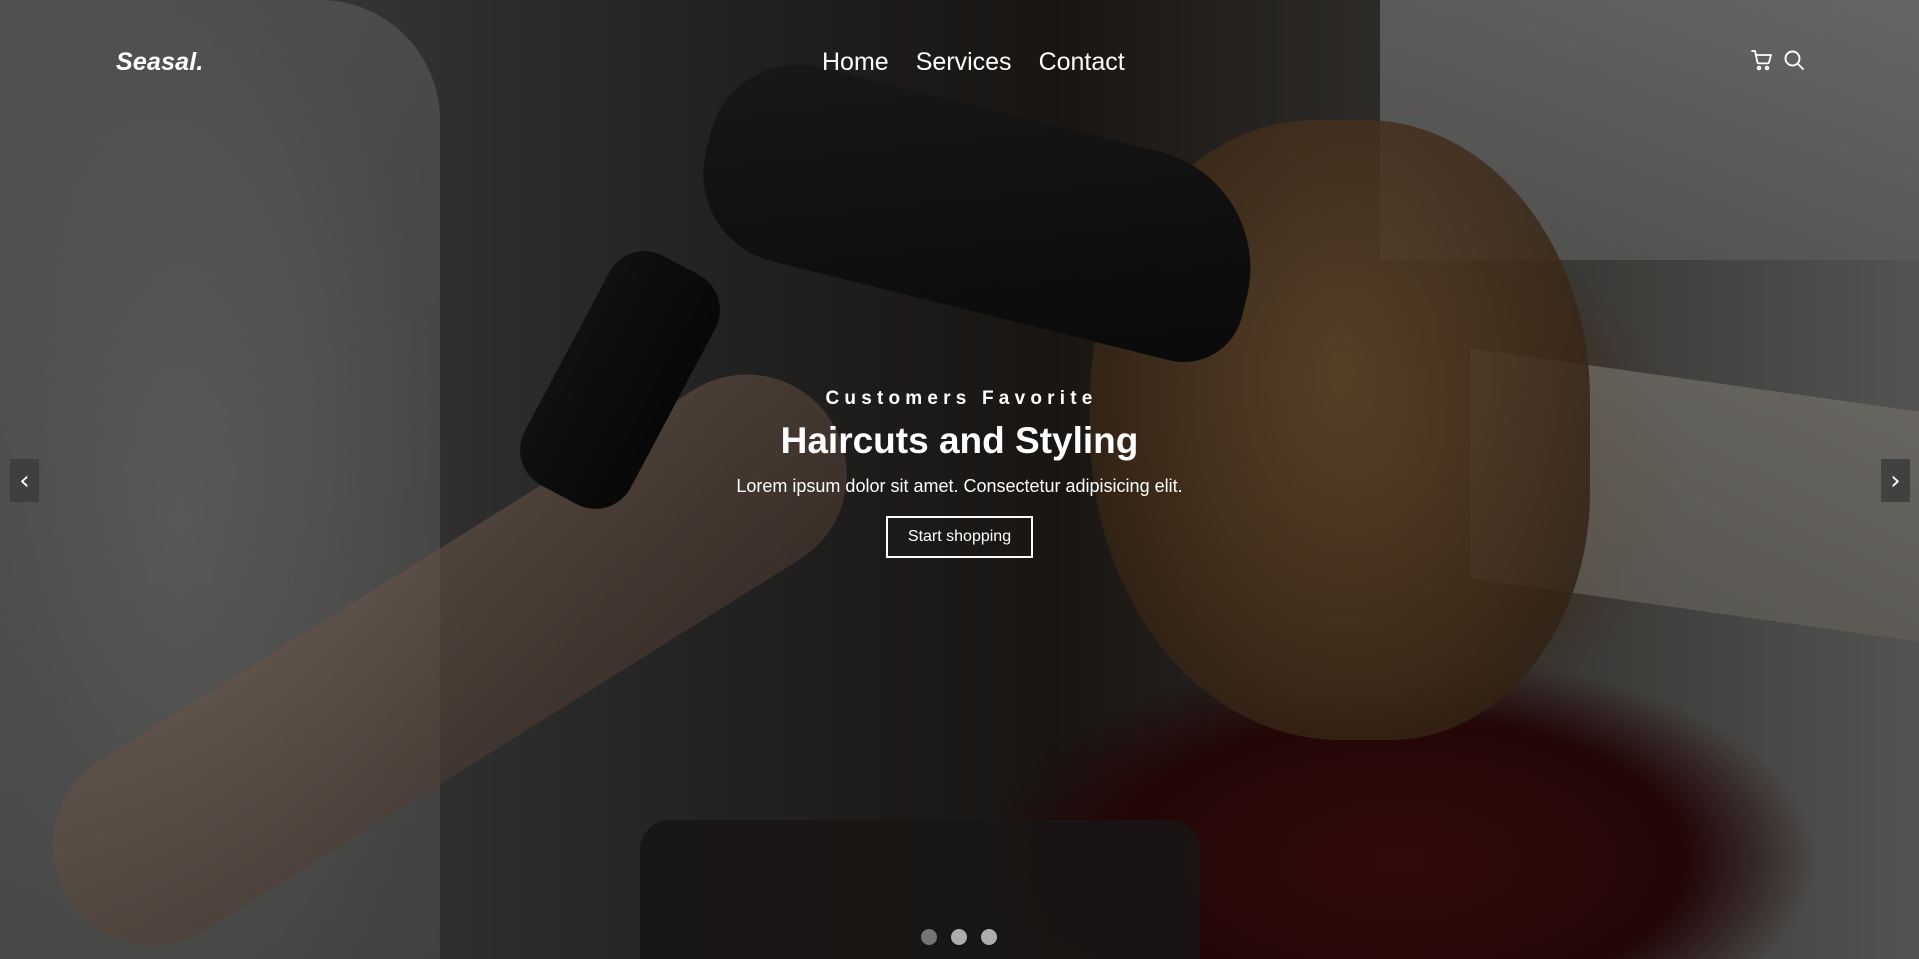  What do you see at coordinates (855, 62) in the screenshot?
I see `nav-link-home: Home` at bounding box center [855, 62].